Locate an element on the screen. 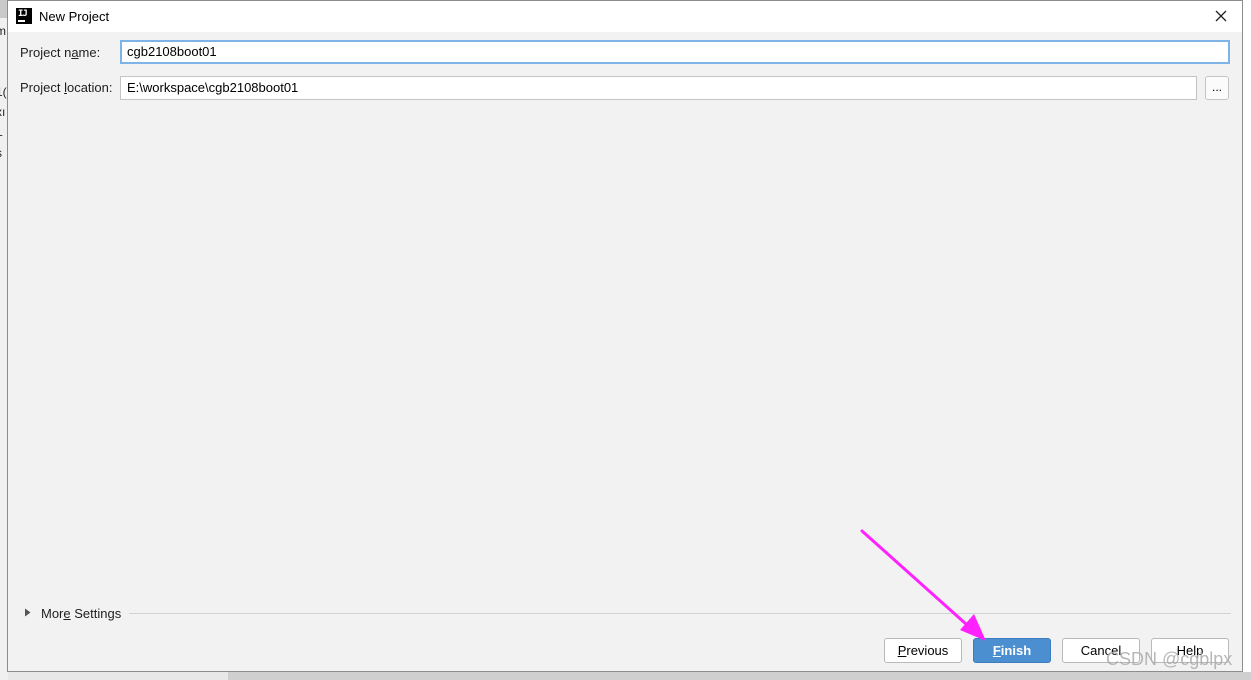  project-name-label: Project name: is located at coordinates (60, 52).